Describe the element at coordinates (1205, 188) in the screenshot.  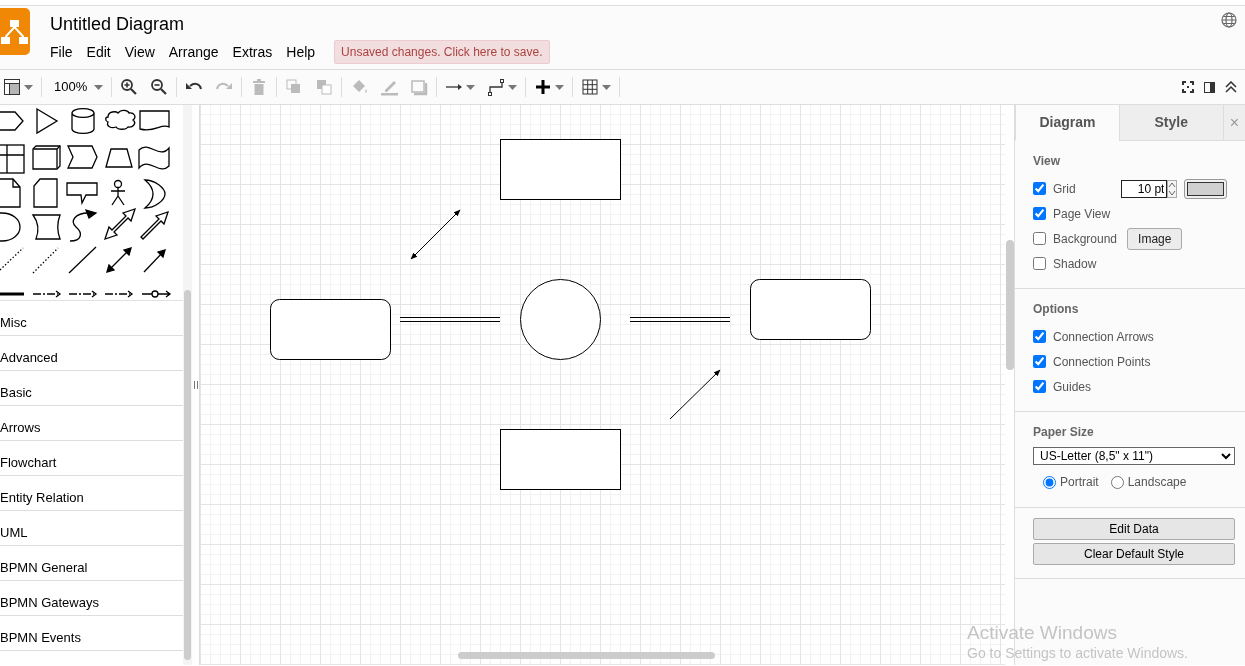
I see `grid-color-button` at that location.